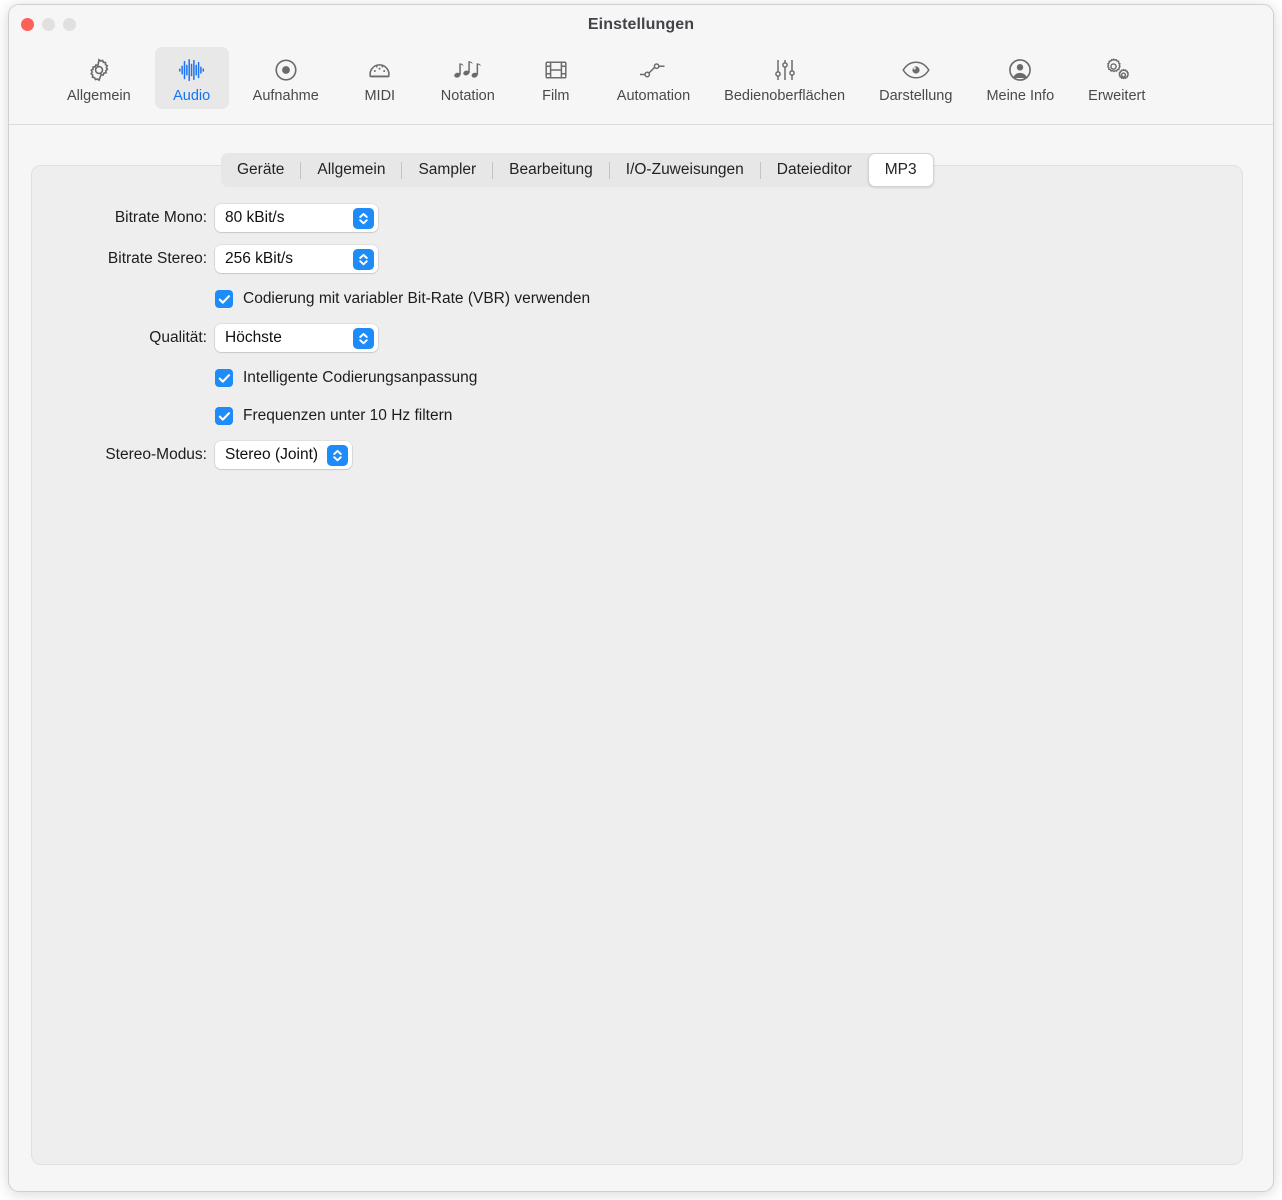 The image size is (1282, 1200). I want to click on bitrate-stereo-value: 256 kBit/s, so click(259, 258).